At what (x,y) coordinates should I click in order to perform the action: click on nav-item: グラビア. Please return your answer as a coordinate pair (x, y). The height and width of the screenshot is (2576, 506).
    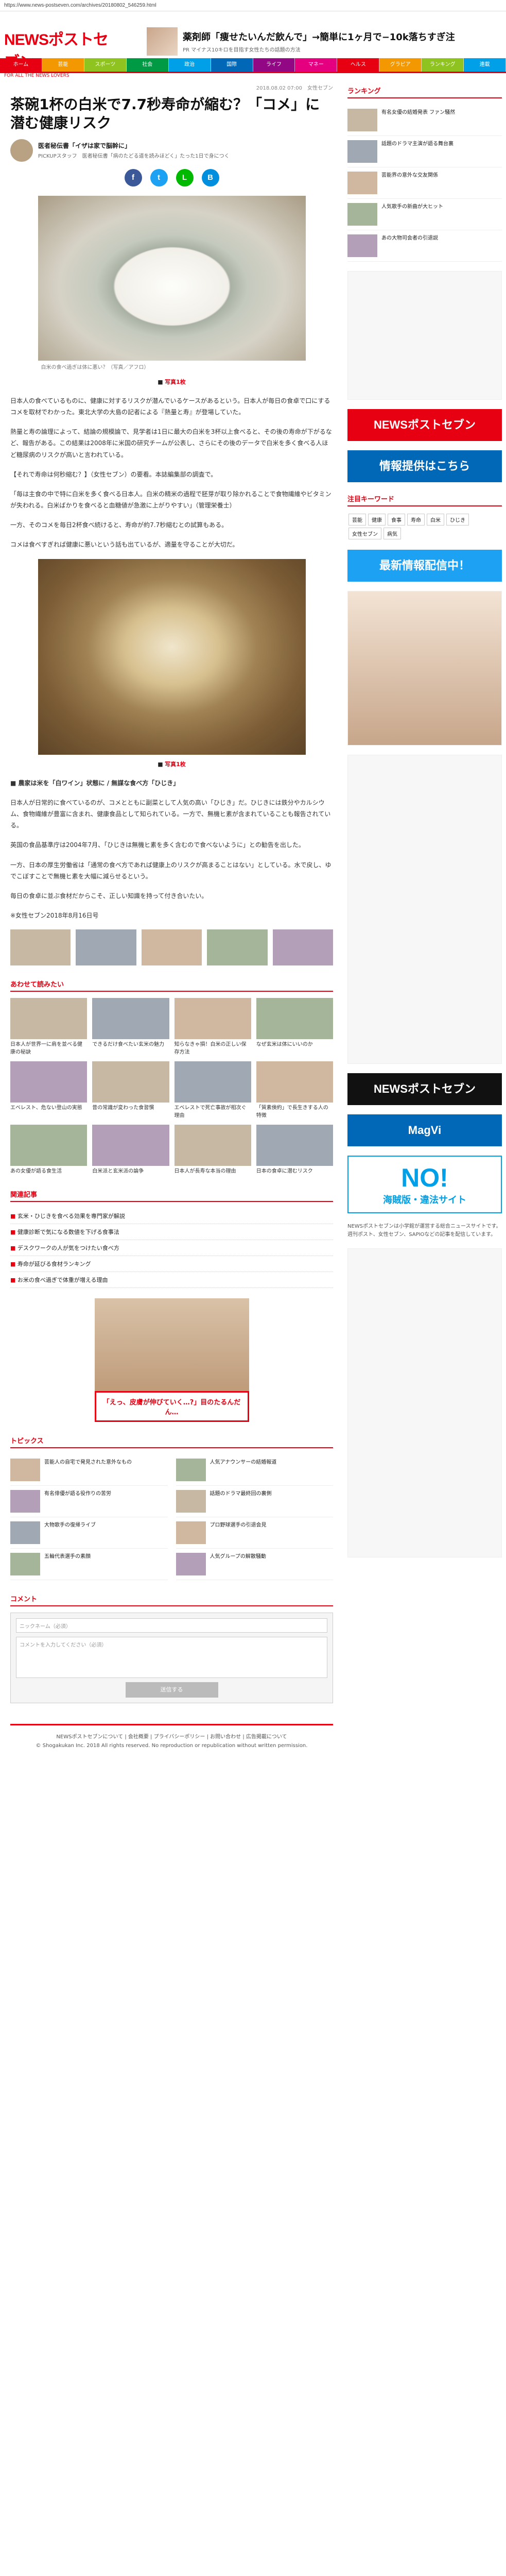
    Looking at the image, I should click on (401, 65).